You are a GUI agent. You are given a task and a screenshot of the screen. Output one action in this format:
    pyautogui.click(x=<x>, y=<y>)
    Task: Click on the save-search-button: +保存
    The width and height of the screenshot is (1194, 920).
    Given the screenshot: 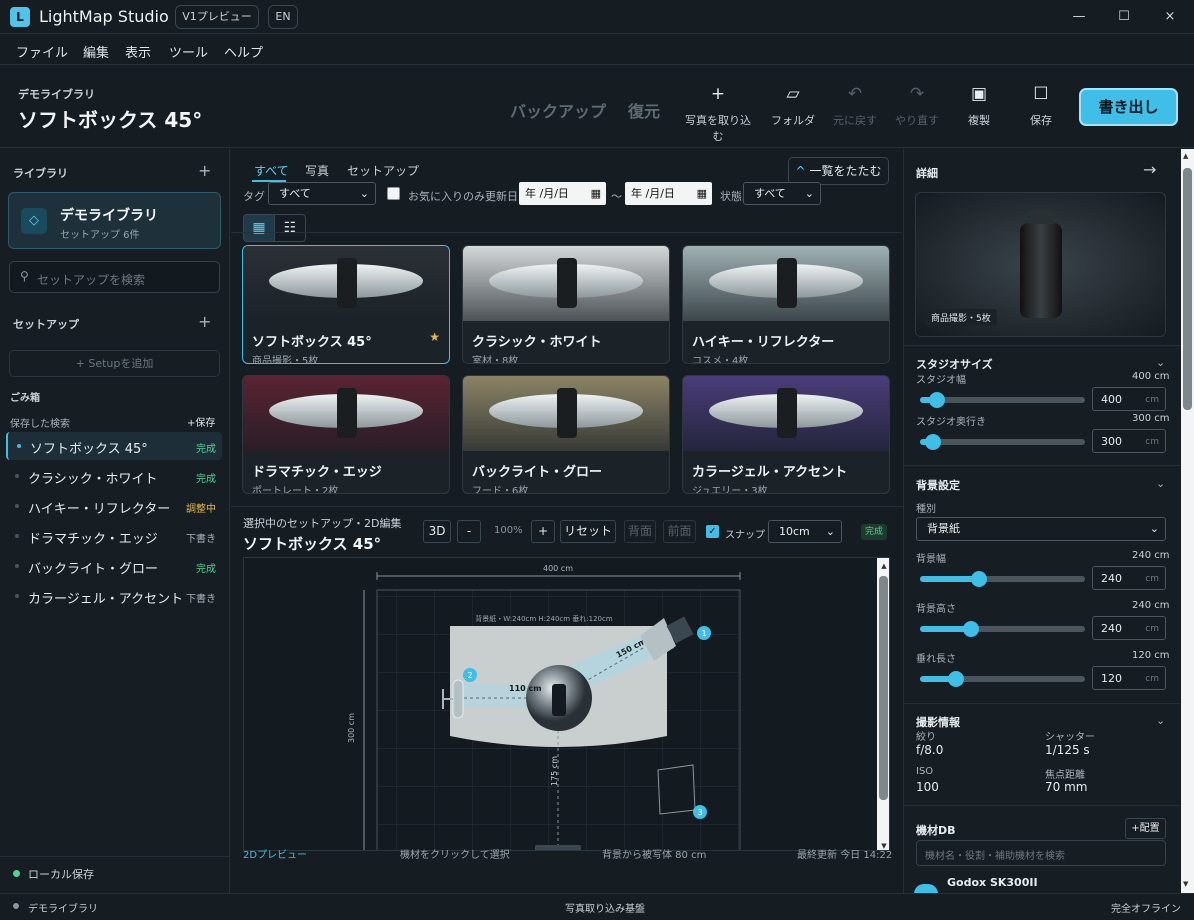 What is the action you would take?
    pyautogui.click(x=201, y=421)
    